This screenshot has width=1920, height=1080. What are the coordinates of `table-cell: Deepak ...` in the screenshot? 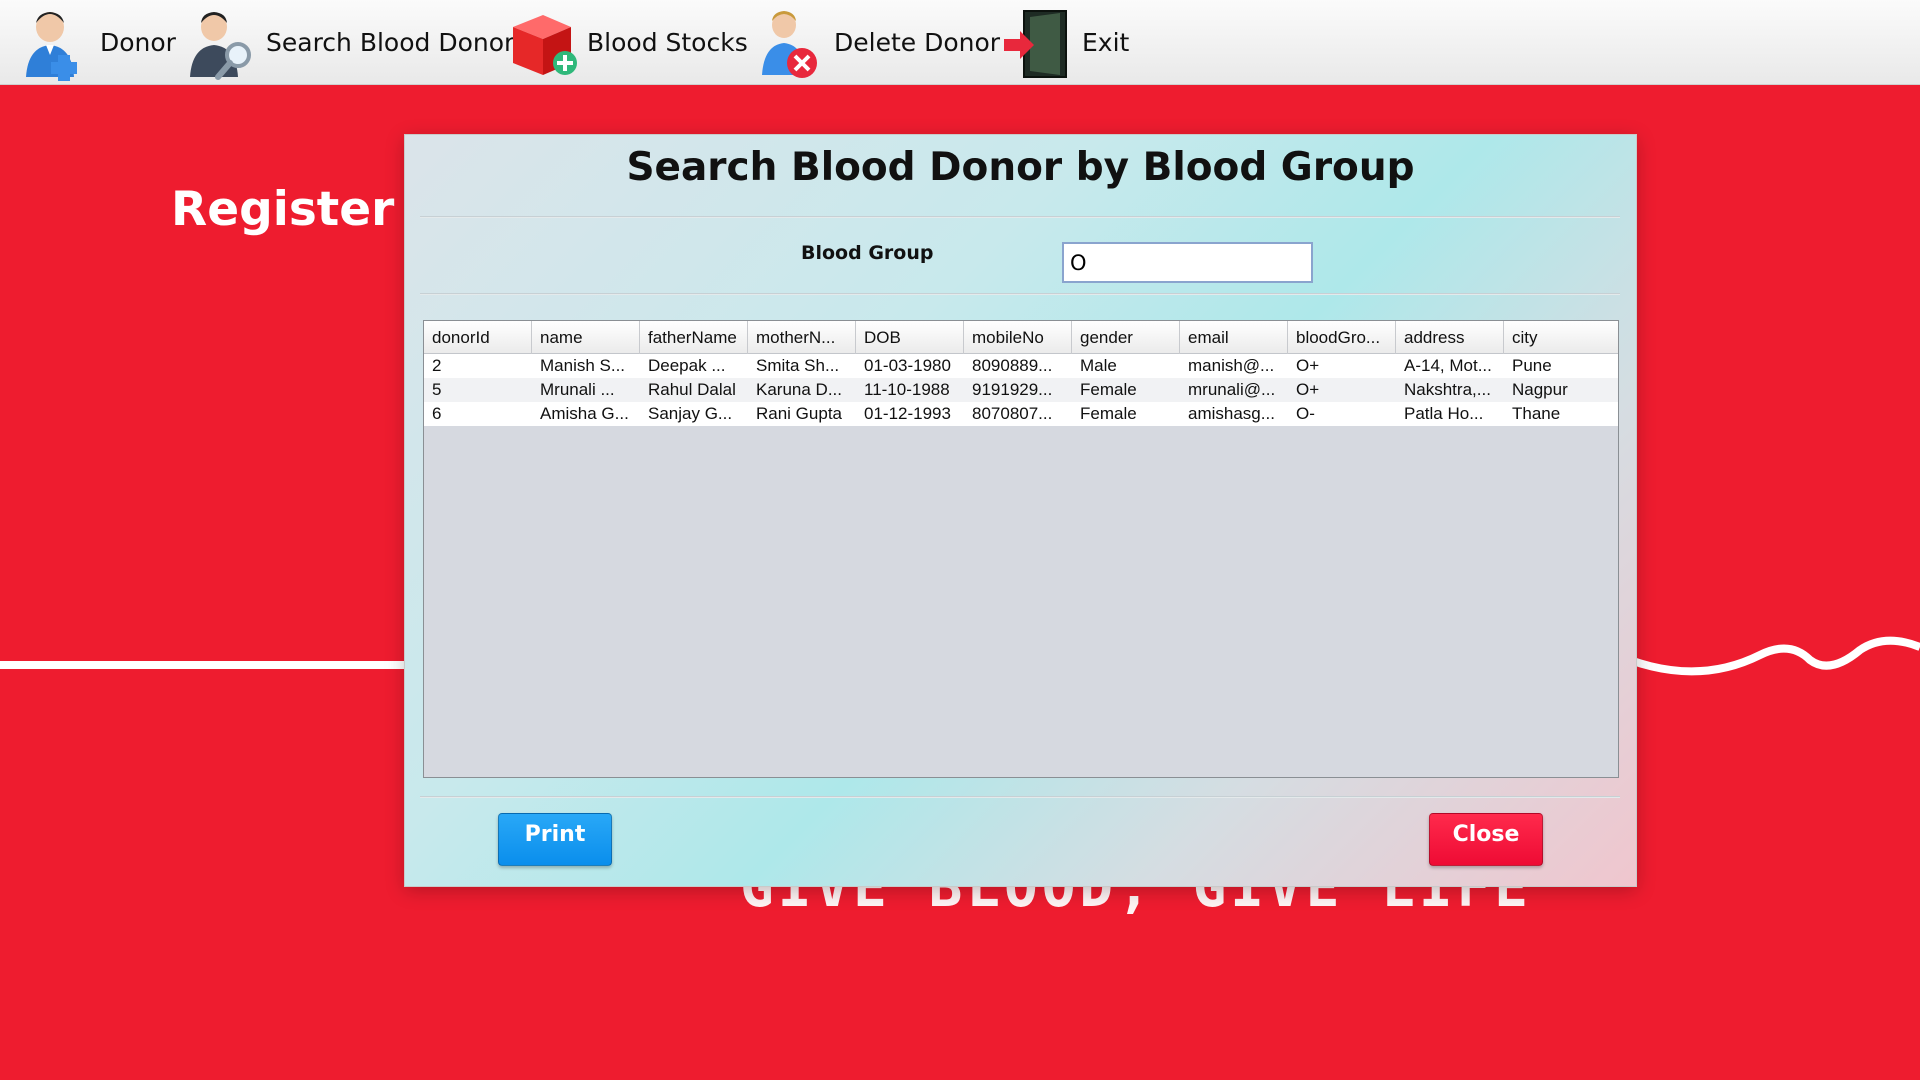 It's located at (687, 365).